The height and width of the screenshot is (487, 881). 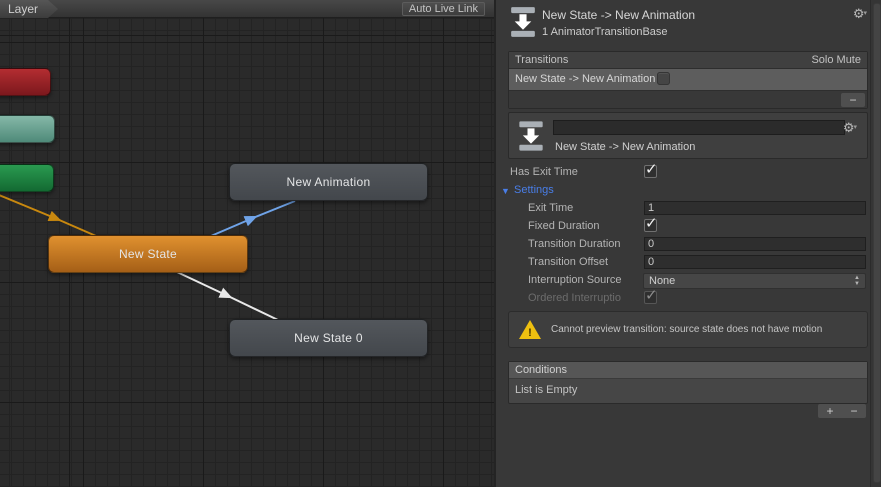 What do you see at coordinates (25, 82) in the screenshot?
I see `state-node-red` at bounding box center [25, 82].